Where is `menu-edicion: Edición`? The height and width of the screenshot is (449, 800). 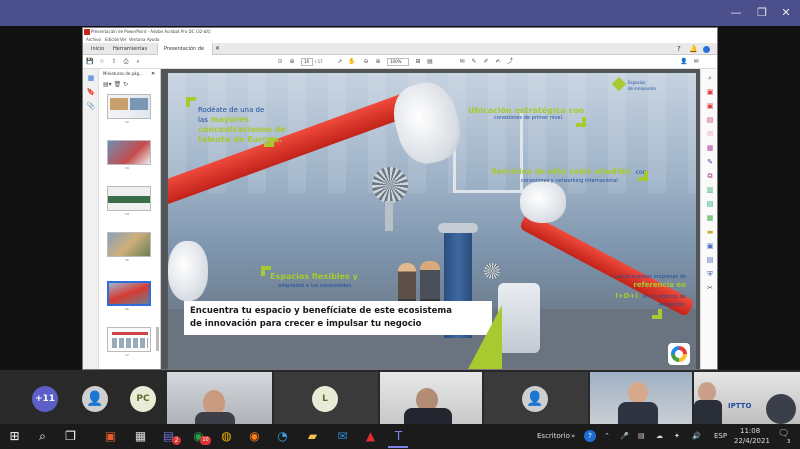
menu-edicion: Edición is located at coordinates (112, 39).